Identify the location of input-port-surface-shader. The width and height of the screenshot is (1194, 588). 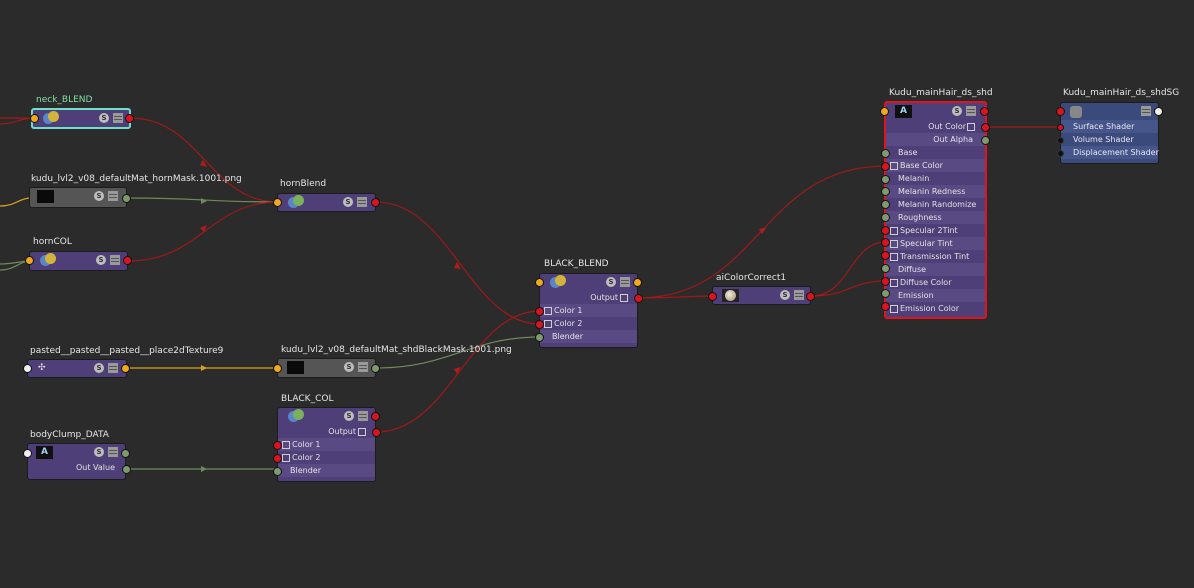
(1060, 127).